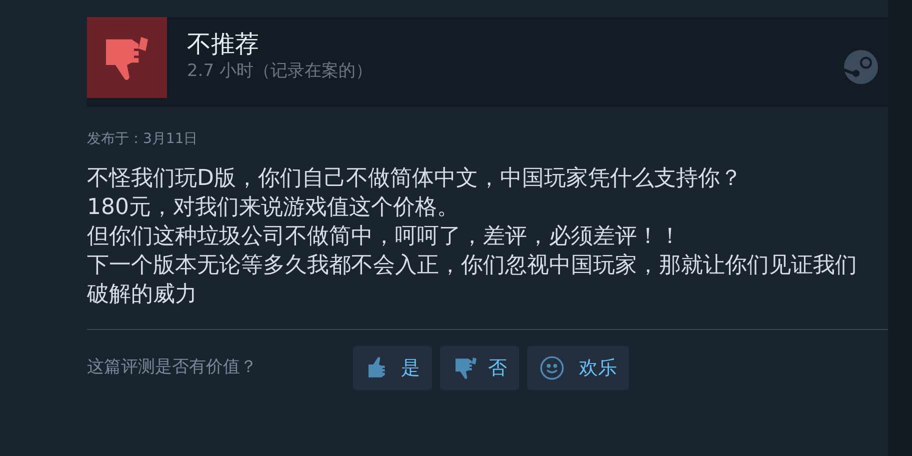 Image resolution: width=912 pixels, height=456 pixels. Describe the element at coordinates (578, 368) in the screenshot. I see `vote-button: 欢乐` at that location.